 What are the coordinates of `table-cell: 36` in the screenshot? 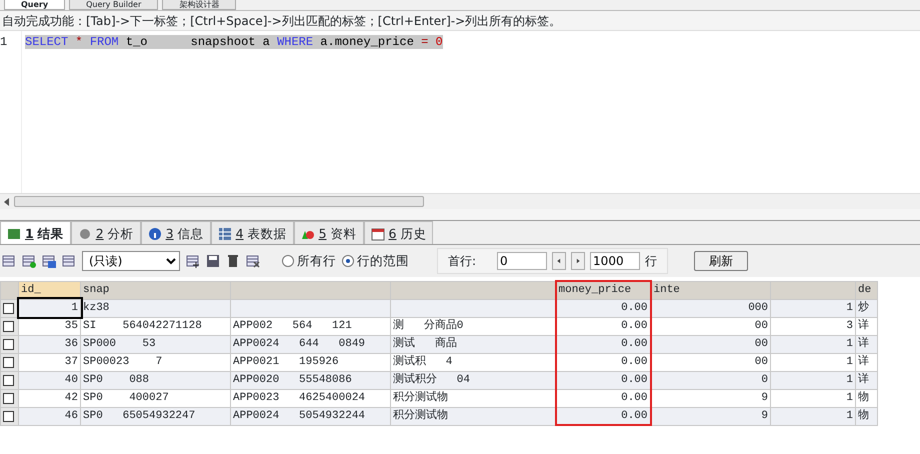 It's located at (49, 344).